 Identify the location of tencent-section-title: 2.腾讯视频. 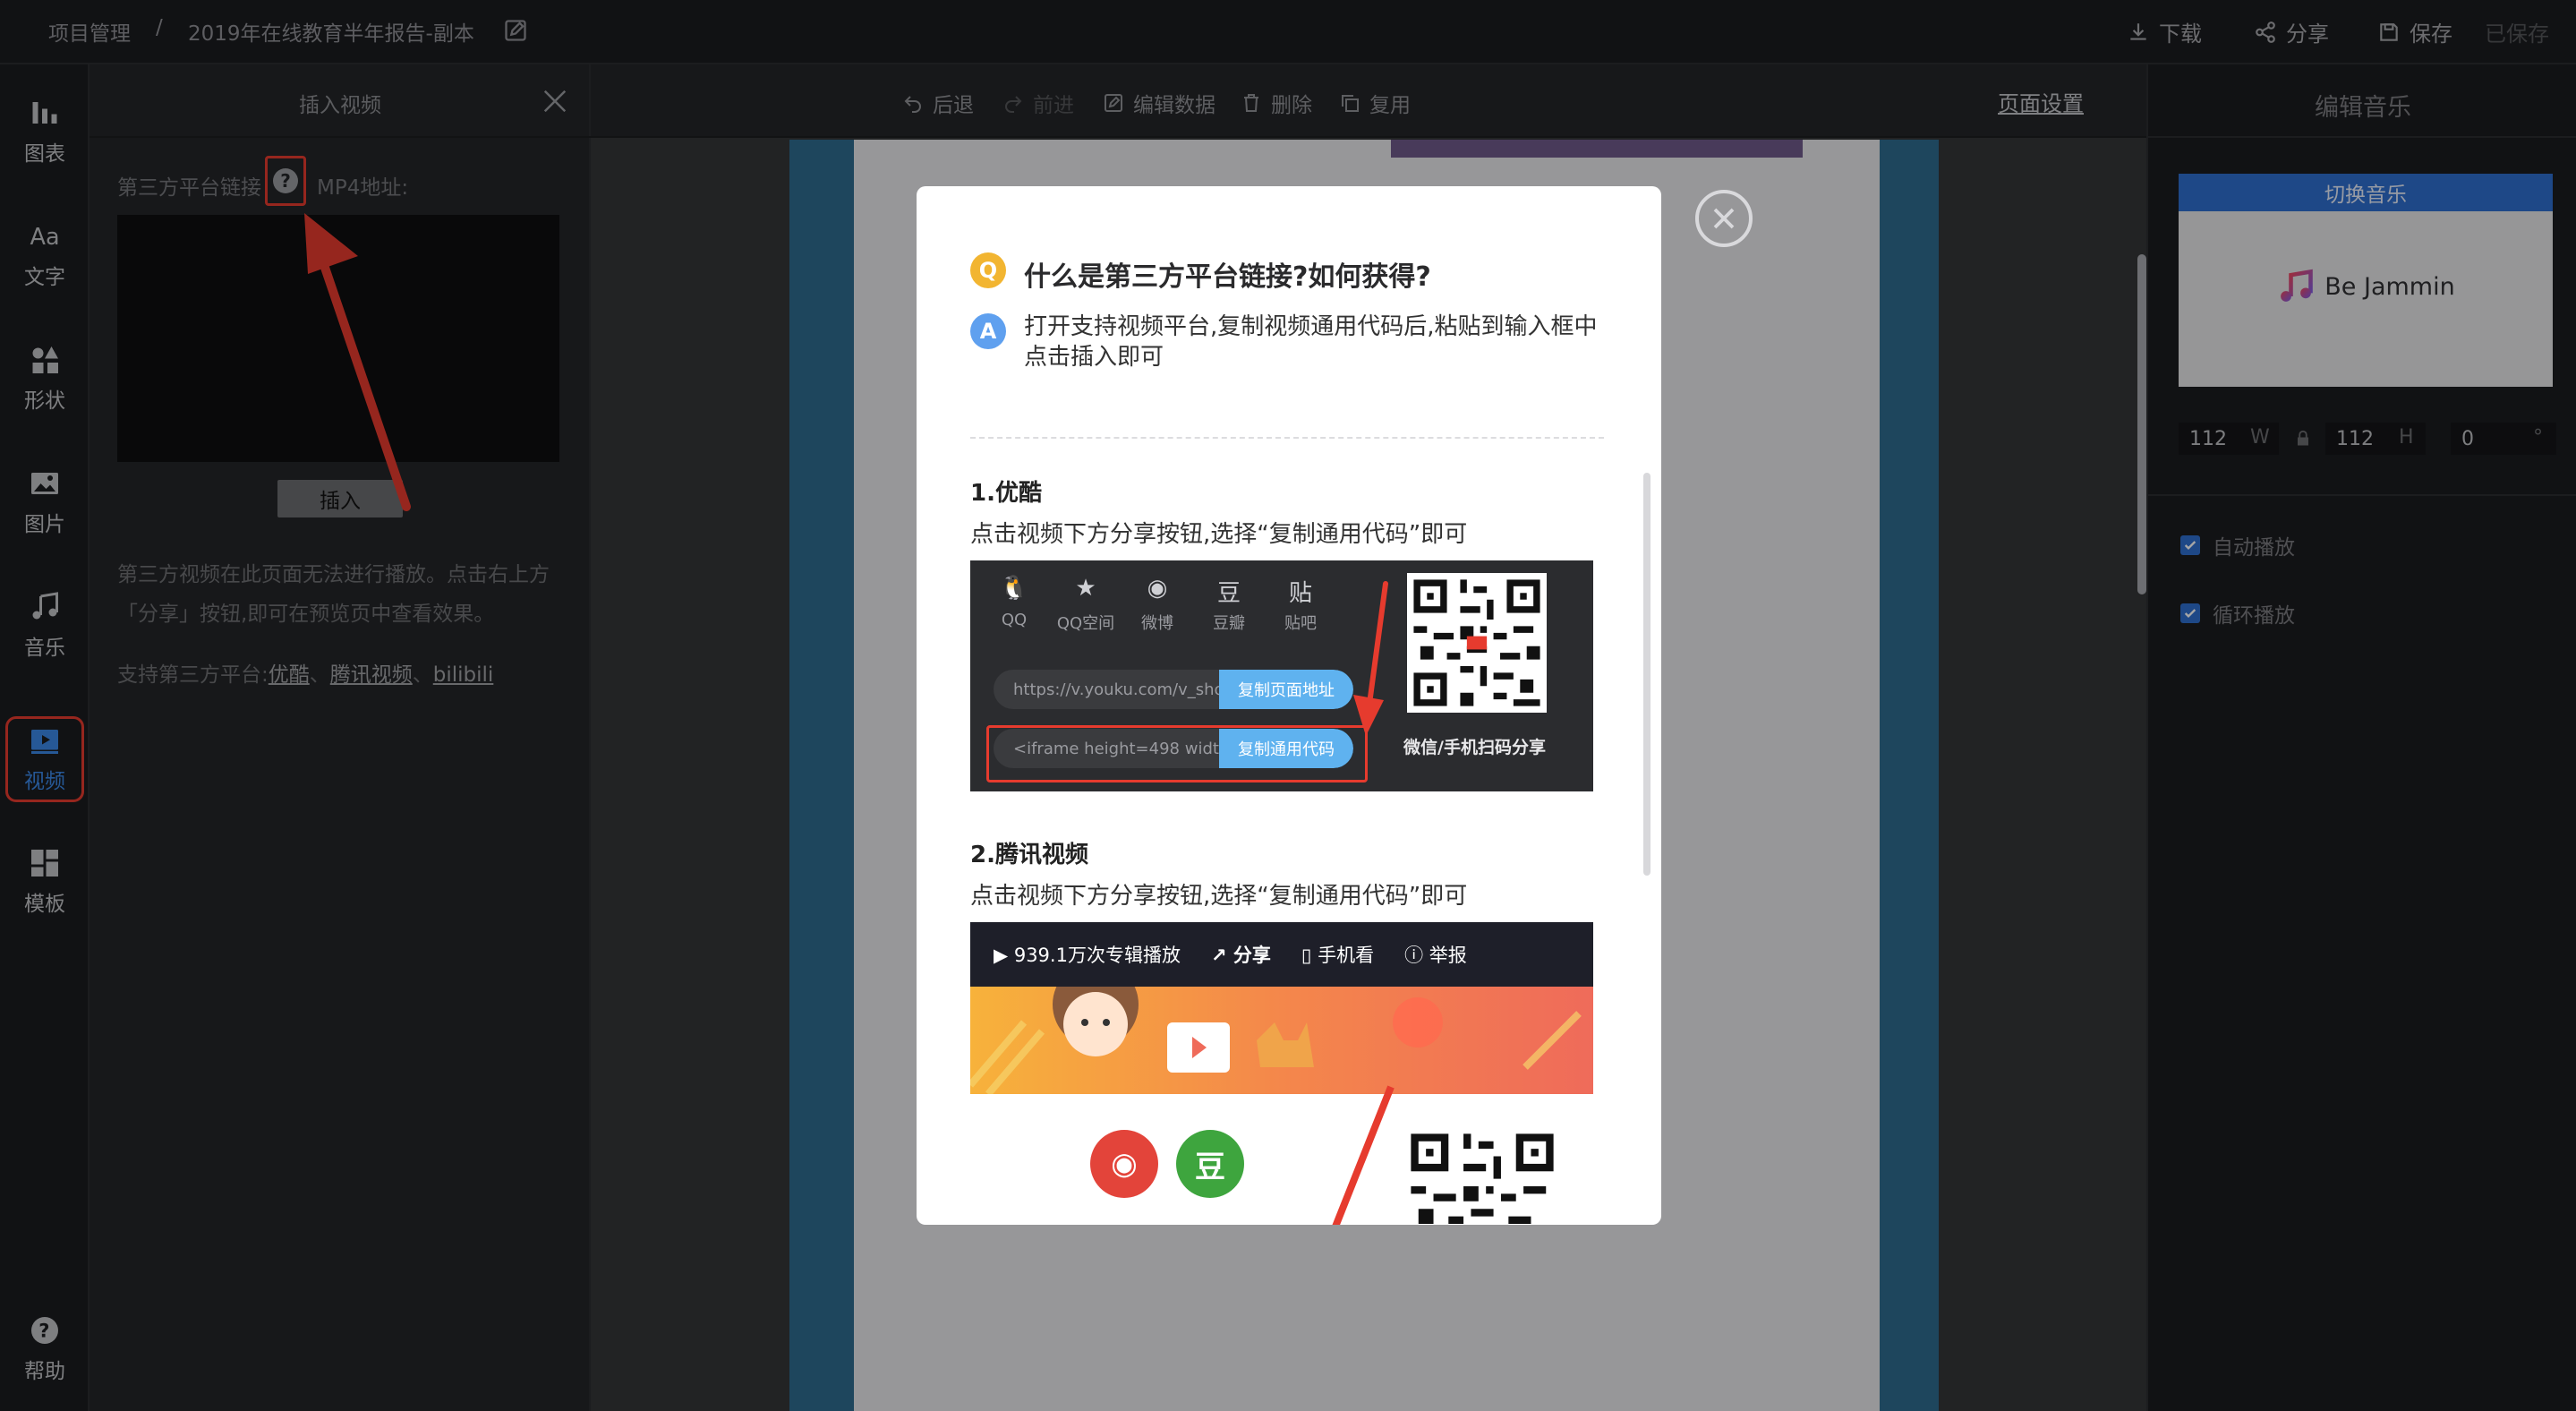
(1029, 855).